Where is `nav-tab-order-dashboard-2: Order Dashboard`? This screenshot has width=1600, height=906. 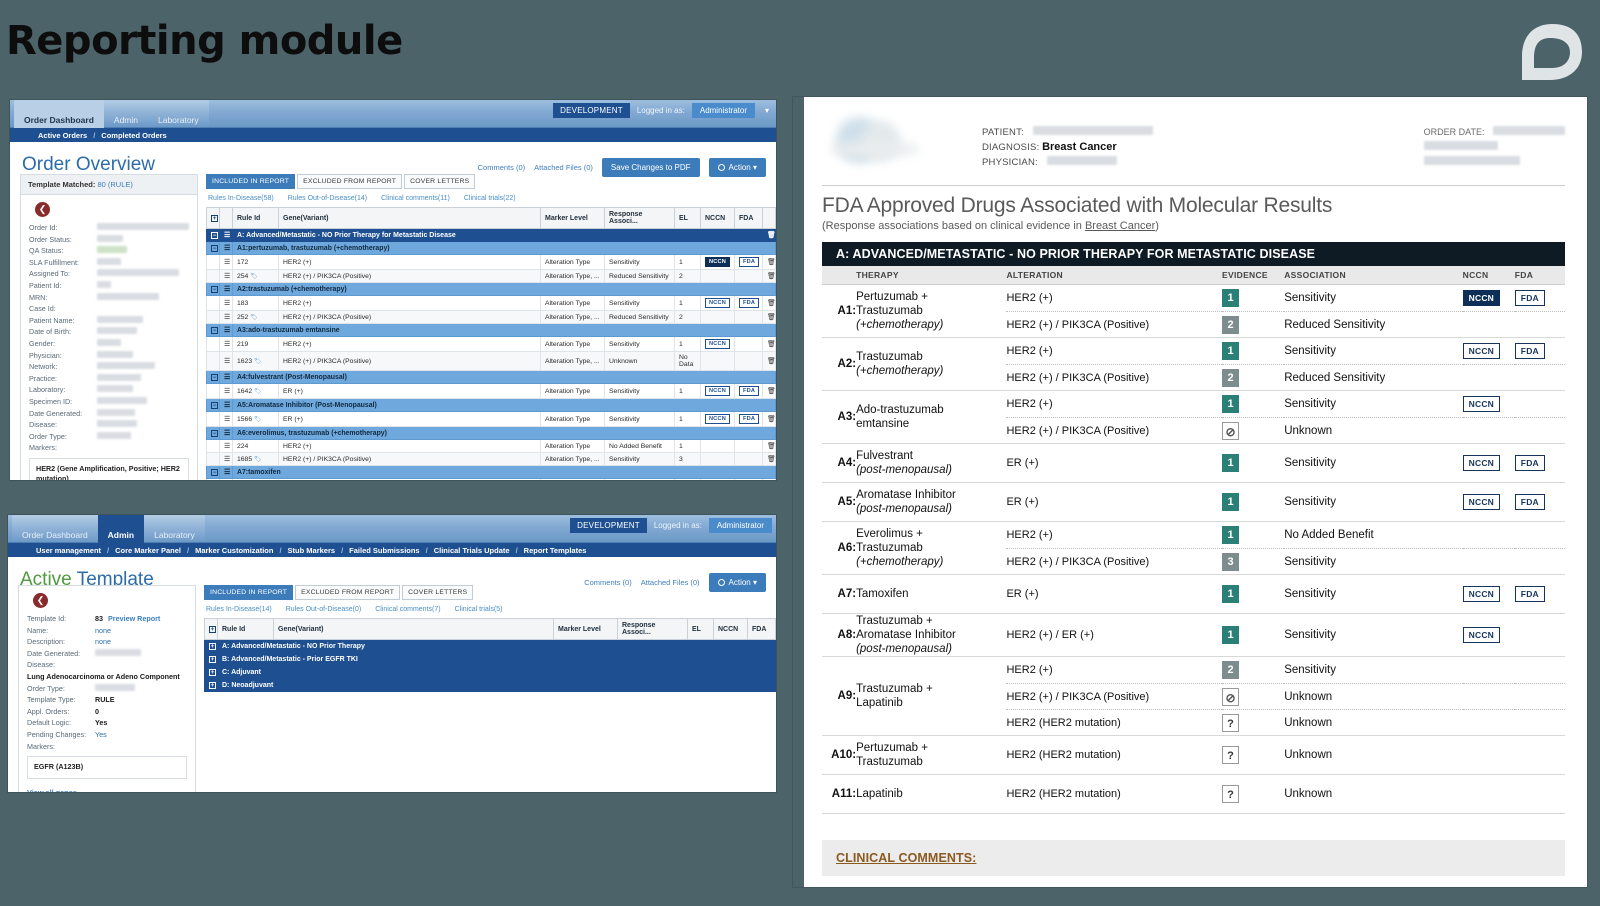
nav-tab-order-dashboard-2: Order Dashboard is located at coordinates (55, 529).